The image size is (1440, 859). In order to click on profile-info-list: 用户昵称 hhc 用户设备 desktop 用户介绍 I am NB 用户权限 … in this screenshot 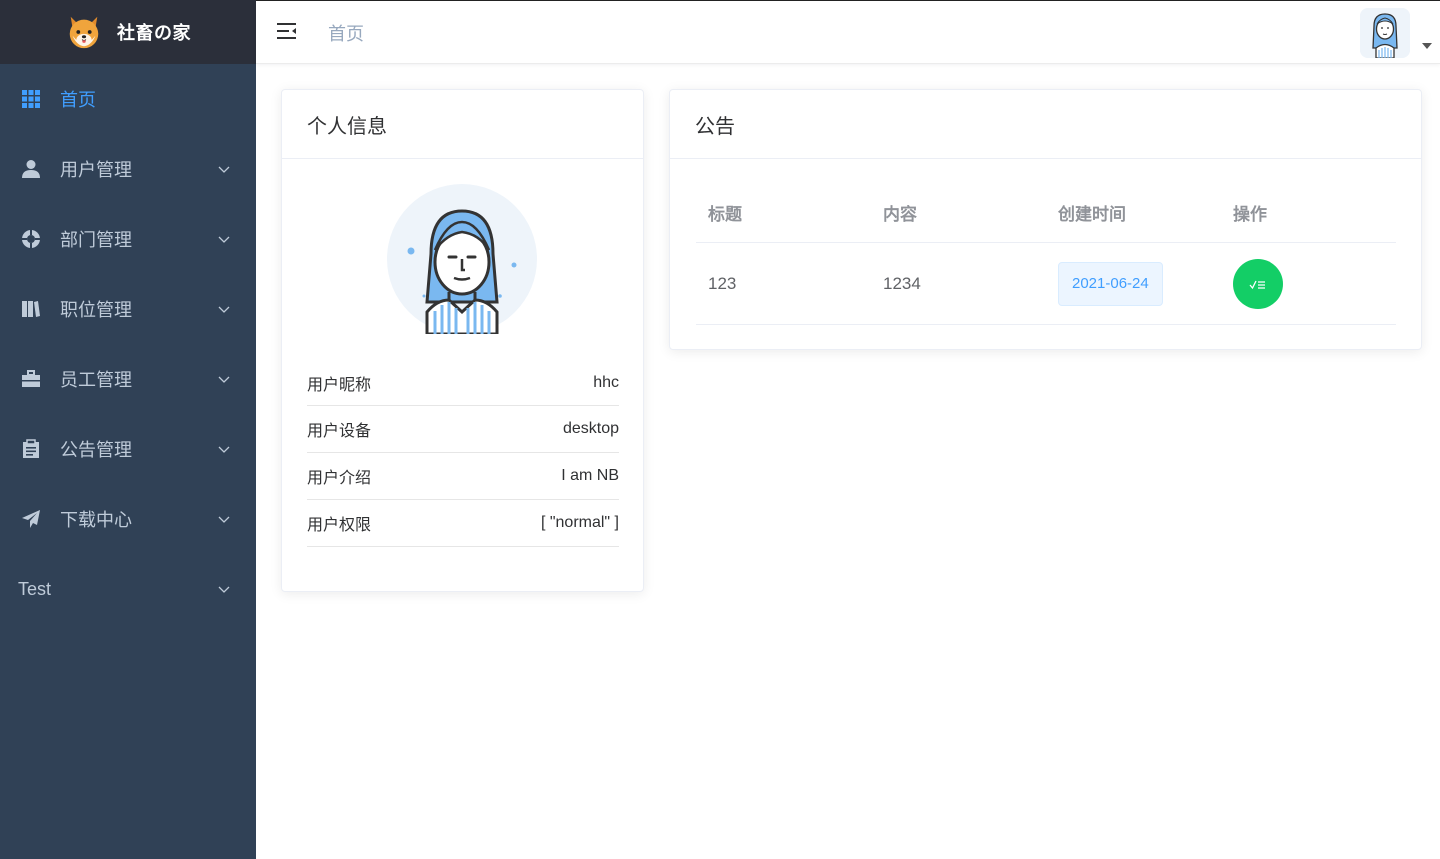, I will do `click(463, 453)`.